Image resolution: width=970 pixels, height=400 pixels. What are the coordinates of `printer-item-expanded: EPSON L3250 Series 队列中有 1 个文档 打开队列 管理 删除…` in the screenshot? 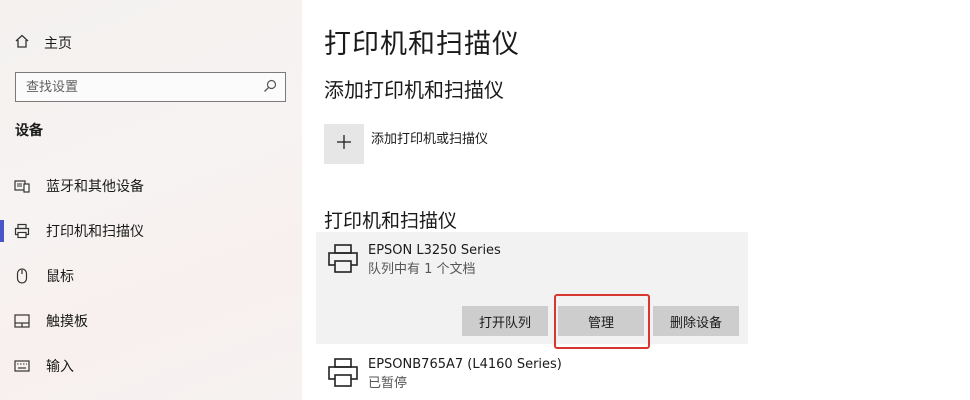 It's located at (532, 288).